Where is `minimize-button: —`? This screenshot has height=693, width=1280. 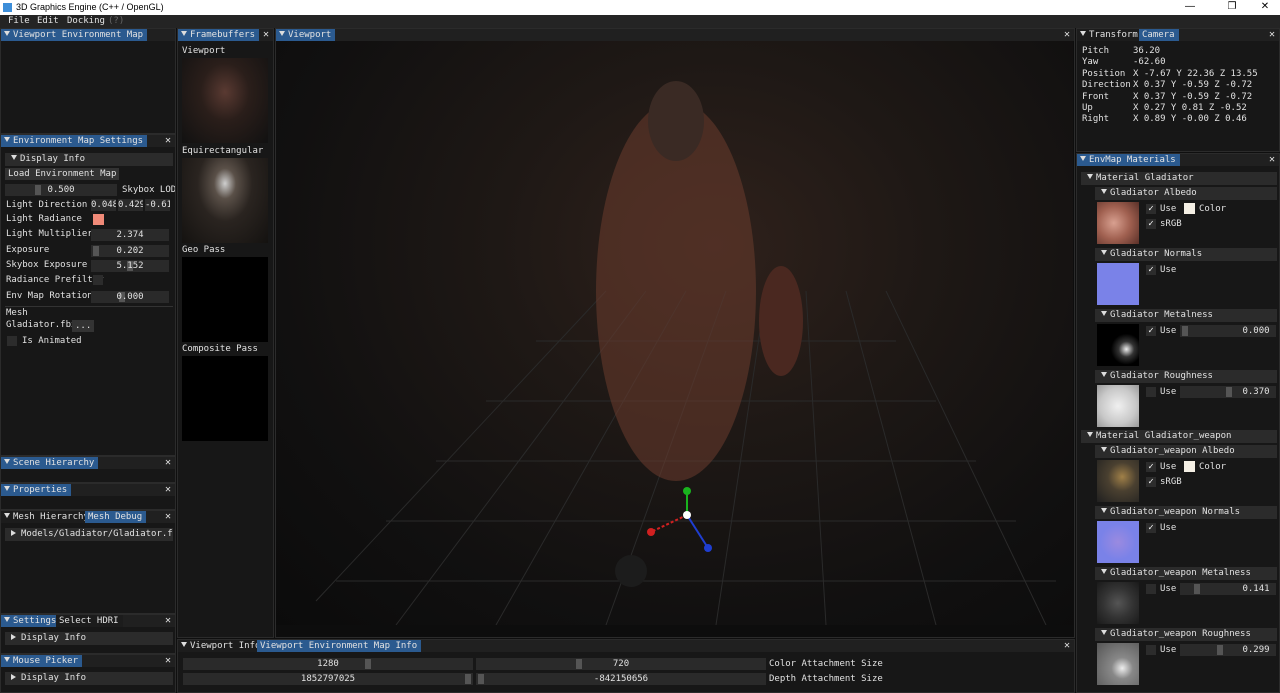
minimize-button: — is located at coordinates (1190, 6).